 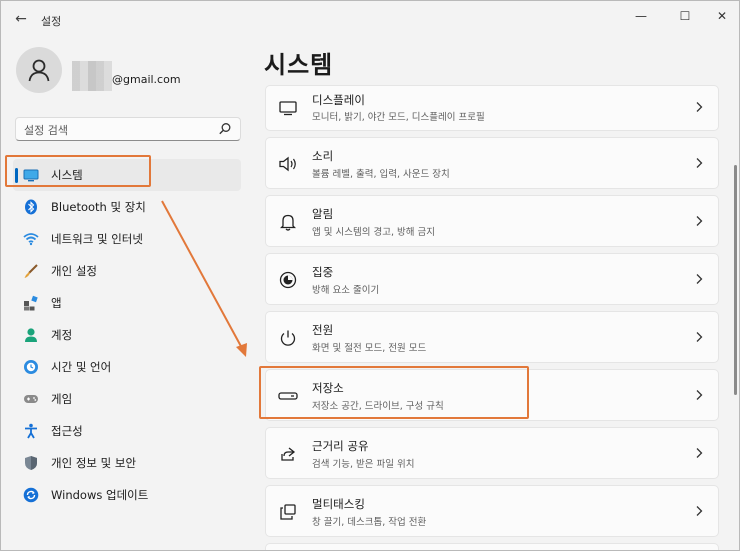 I want to click on avatar, so click(x=39, y=70).